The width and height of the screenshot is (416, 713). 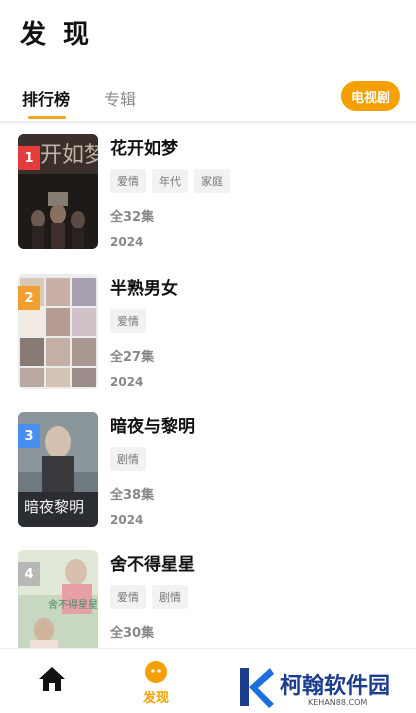 What do you see at coordinates (132, 357) in the screenshot?
I see `episode-count: 全27集` at bounding box center [132, 357].